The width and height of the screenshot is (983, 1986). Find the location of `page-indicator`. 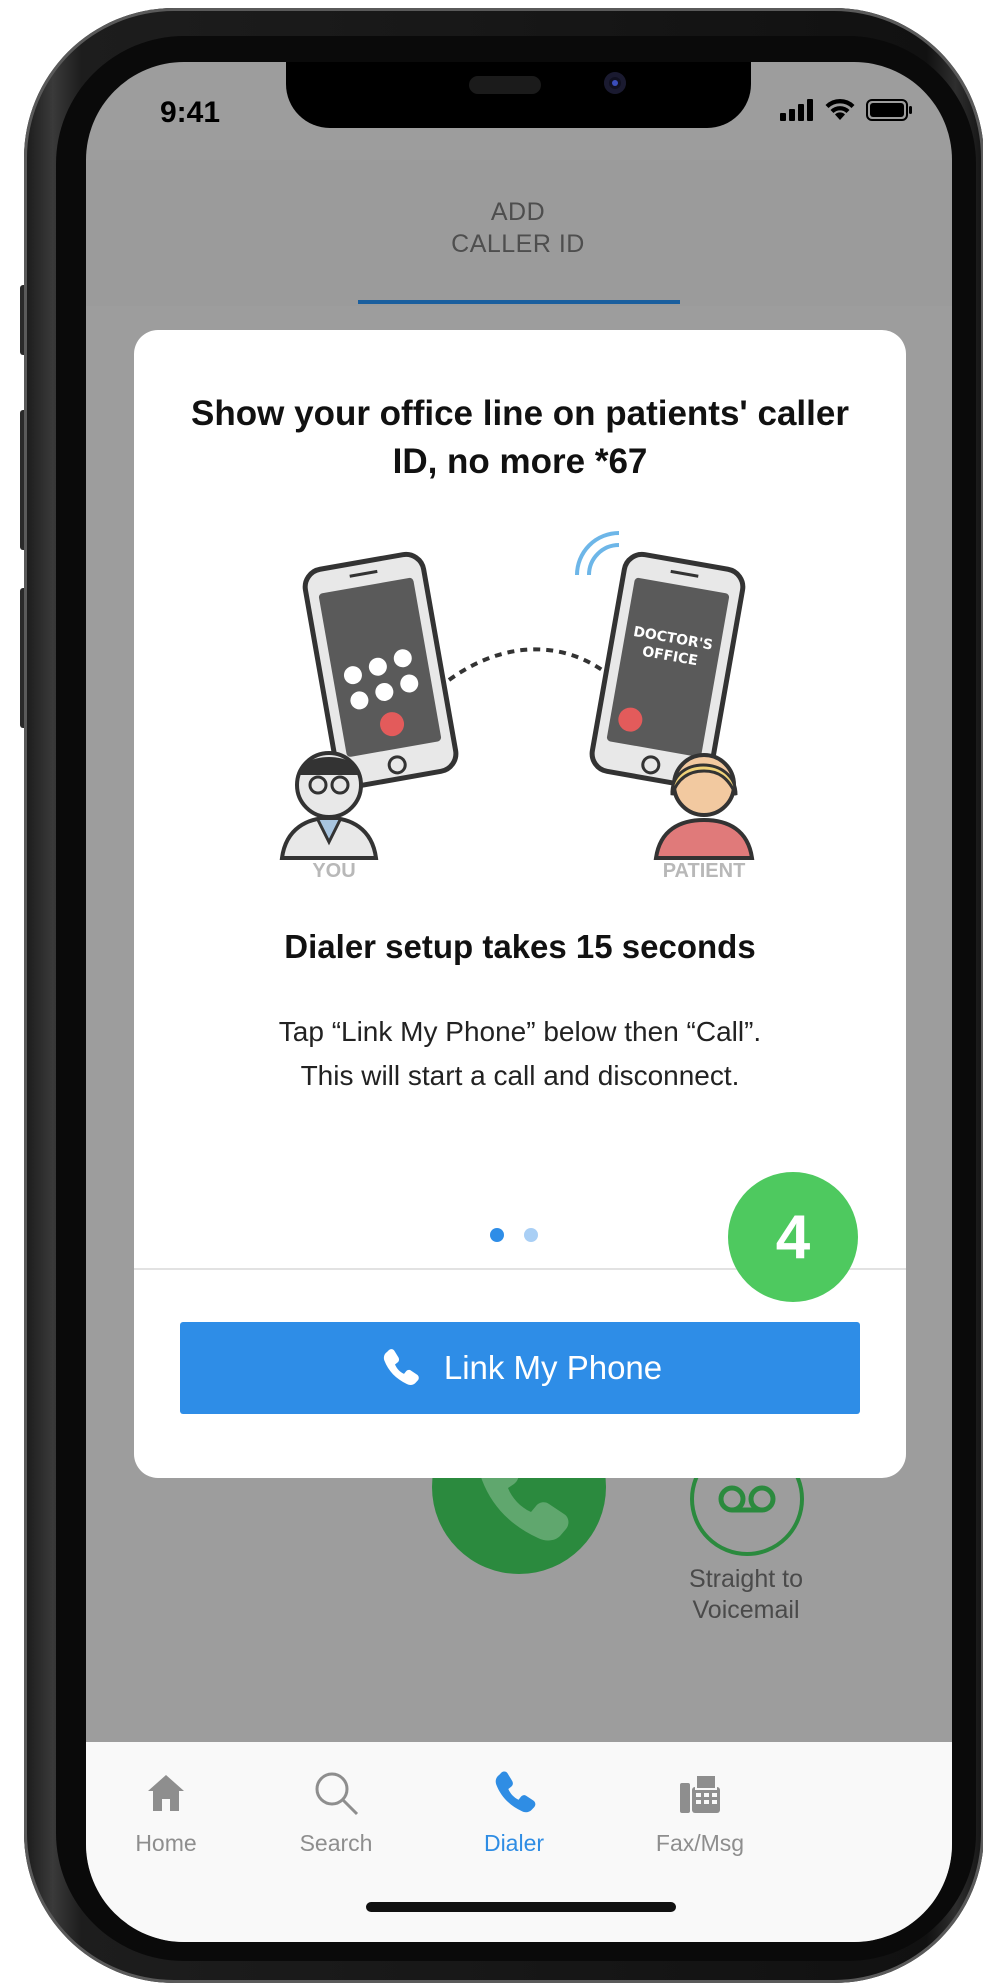

page-indicator is located at coordinates (514, 1235).